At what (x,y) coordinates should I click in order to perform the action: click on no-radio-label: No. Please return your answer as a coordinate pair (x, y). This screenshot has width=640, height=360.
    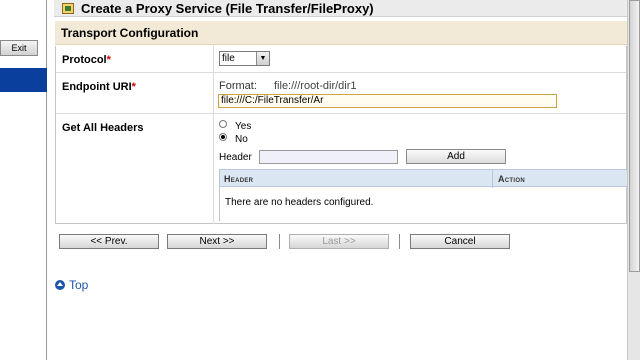
    Looking at the image, I should click on (241, 139).